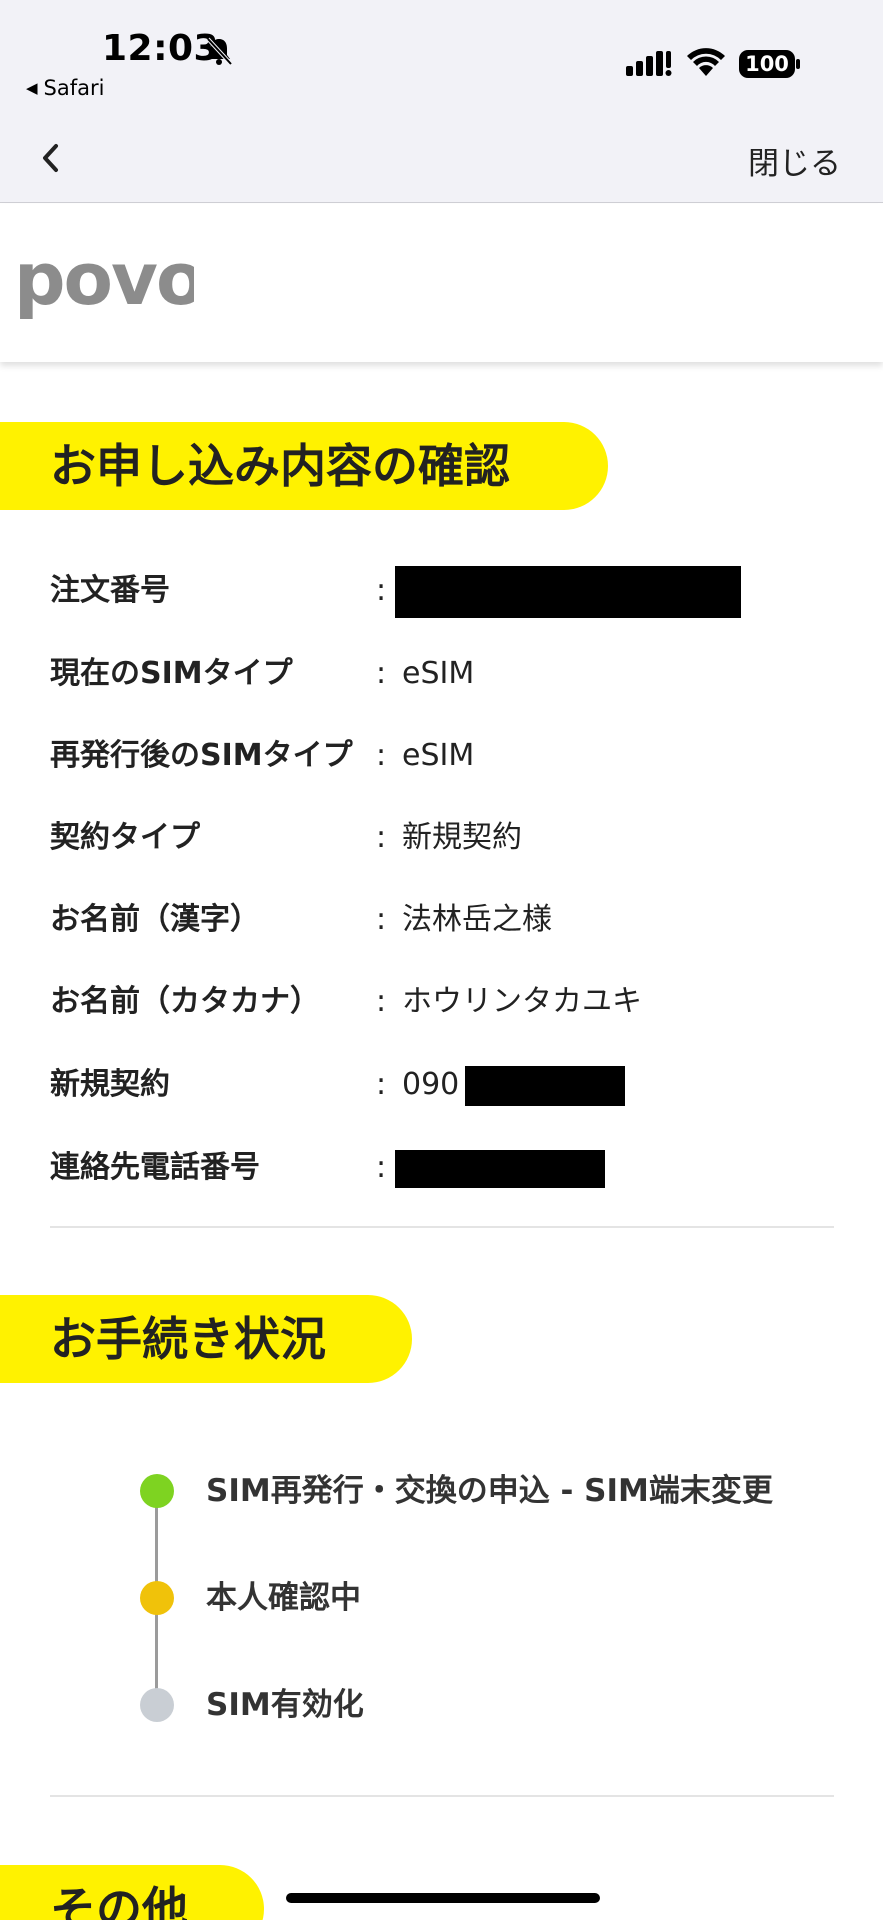 The image size is (883, 1920). Describe the element at coordinates (171, 673) in the screenshot. I see `row-label: 現在のSIMタイプ` at that location.